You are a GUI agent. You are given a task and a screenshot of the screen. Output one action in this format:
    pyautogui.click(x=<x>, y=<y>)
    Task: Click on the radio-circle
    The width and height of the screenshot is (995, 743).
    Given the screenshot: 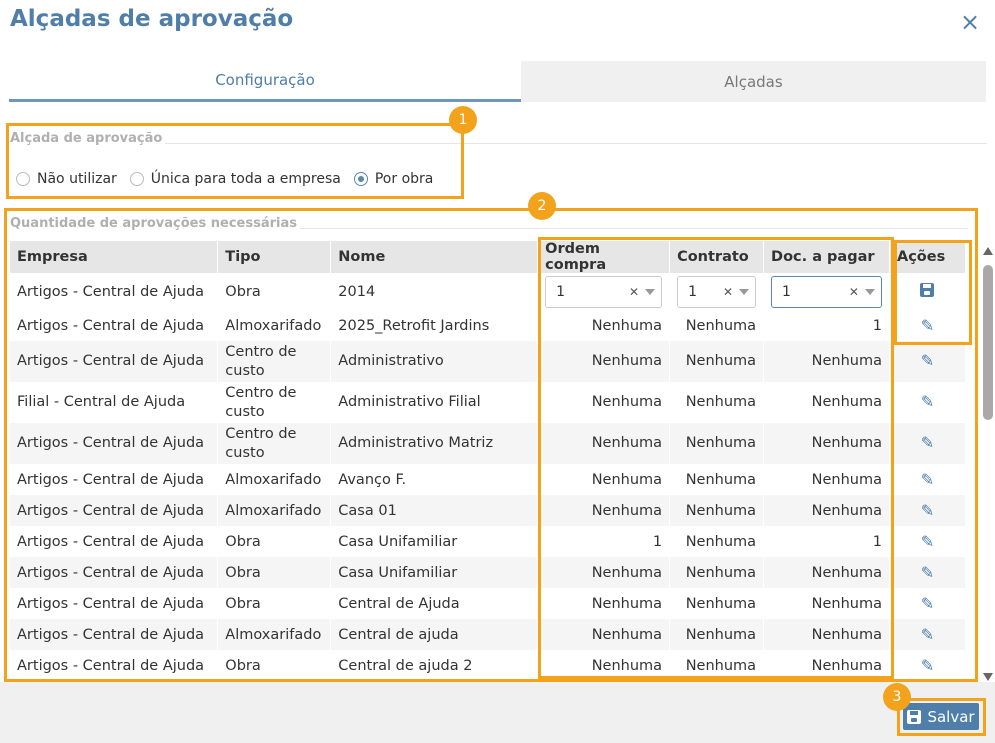 What is the action you would take?
    pyautogui.click(x=136, y=179)
    